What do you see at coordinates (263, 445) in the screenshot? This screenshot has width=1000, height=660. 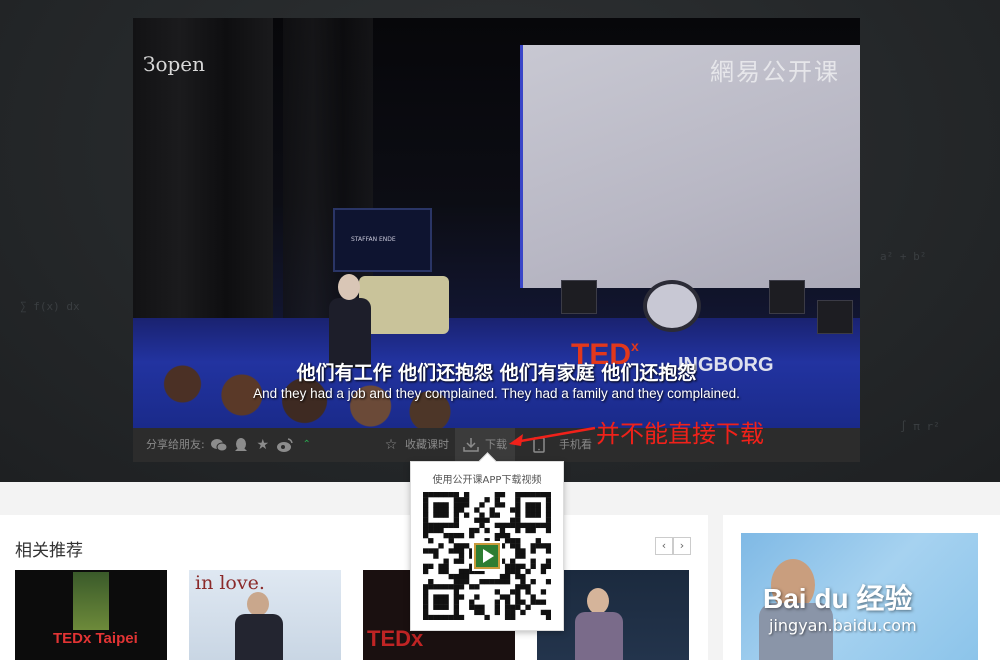 I see `star-icon: ★` at bounding box center [263, 445].